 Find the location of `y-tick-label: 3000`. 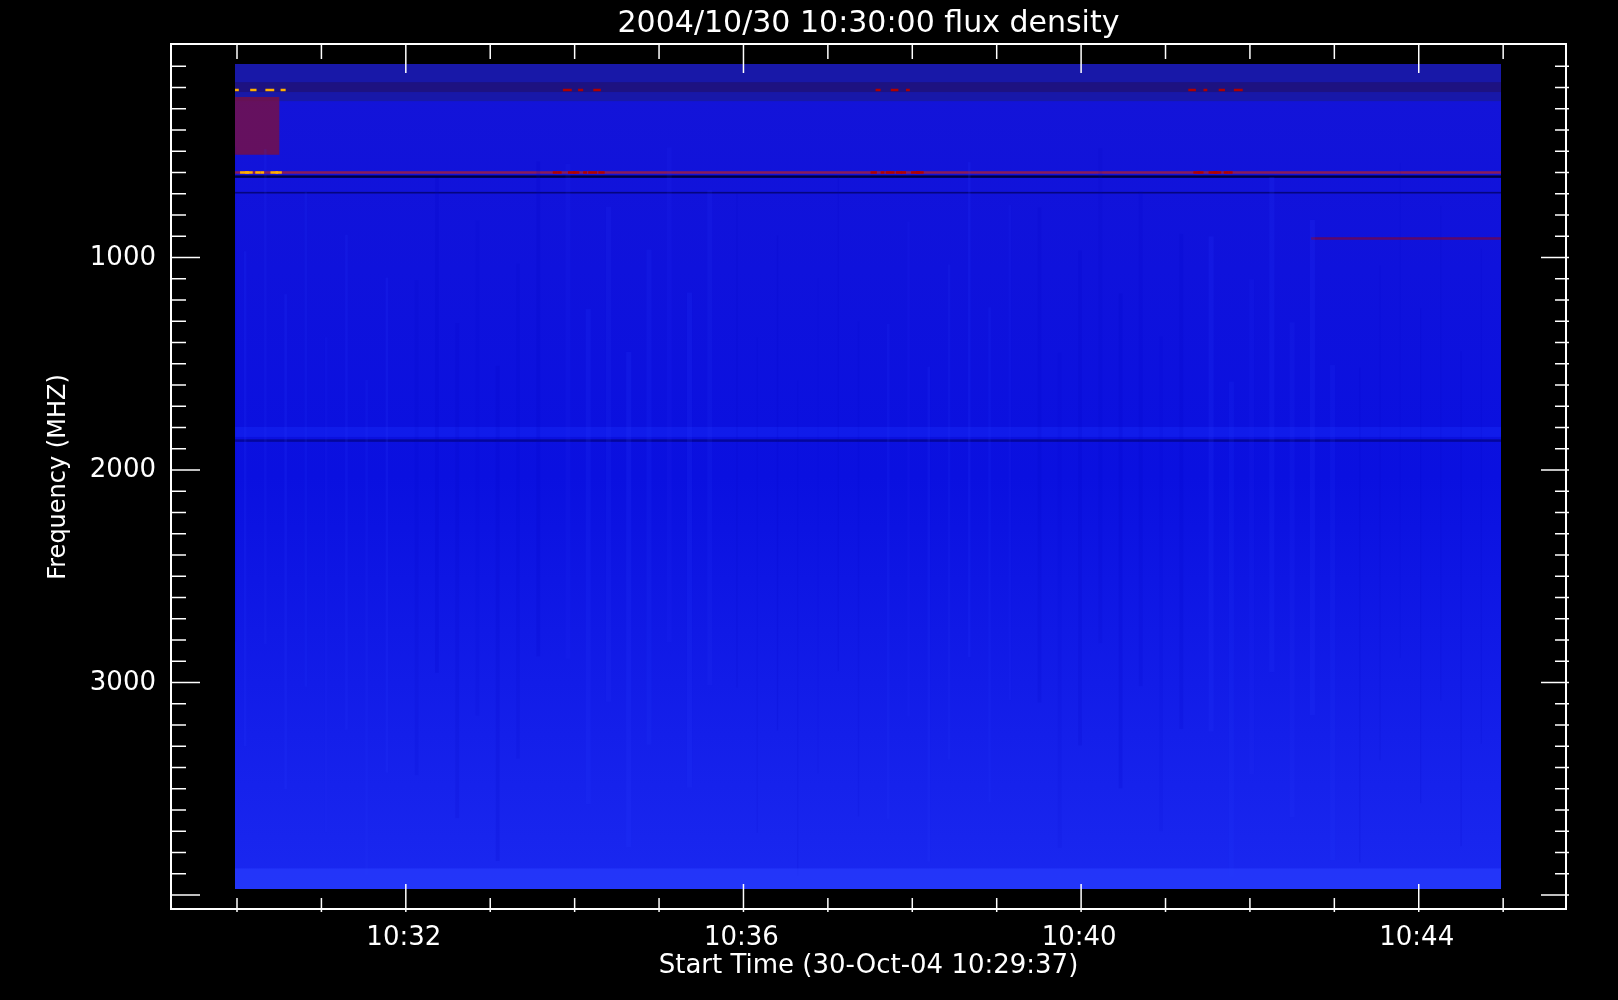

y-tick-label: 3000 is located at coordinates (122, 680).